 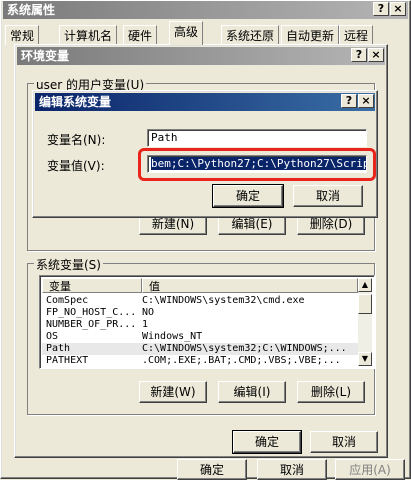 I want to click on column-header-variable: 变量, so click(x=92, y=285).